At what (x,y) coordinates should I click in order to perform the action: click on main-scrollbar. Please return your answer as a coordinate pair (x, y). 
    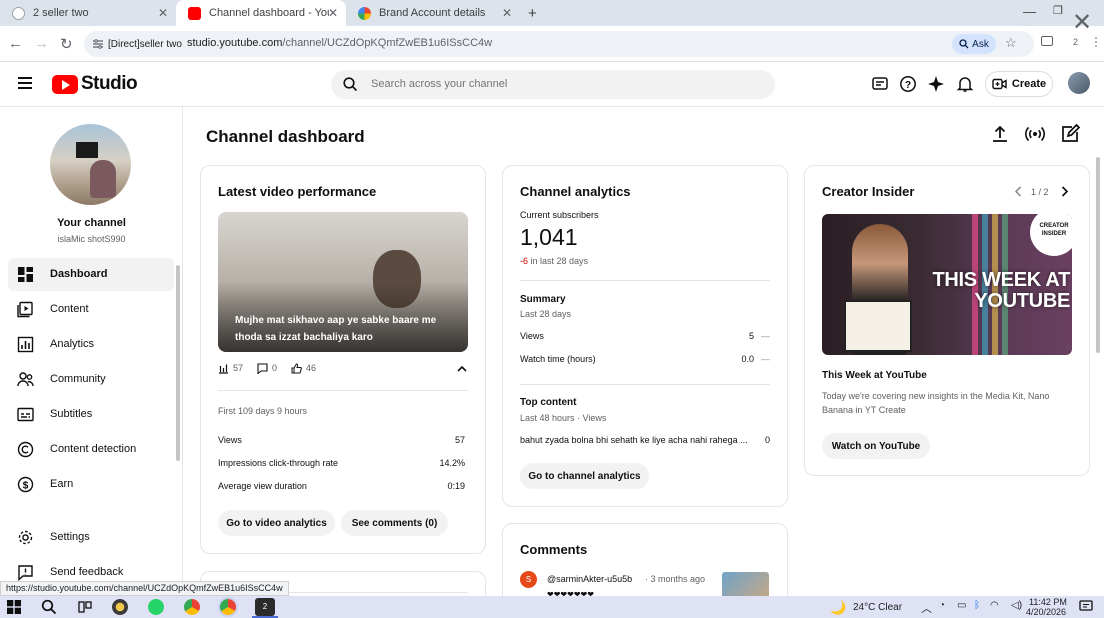
    Looking at the image, I should click on (1098, 255).